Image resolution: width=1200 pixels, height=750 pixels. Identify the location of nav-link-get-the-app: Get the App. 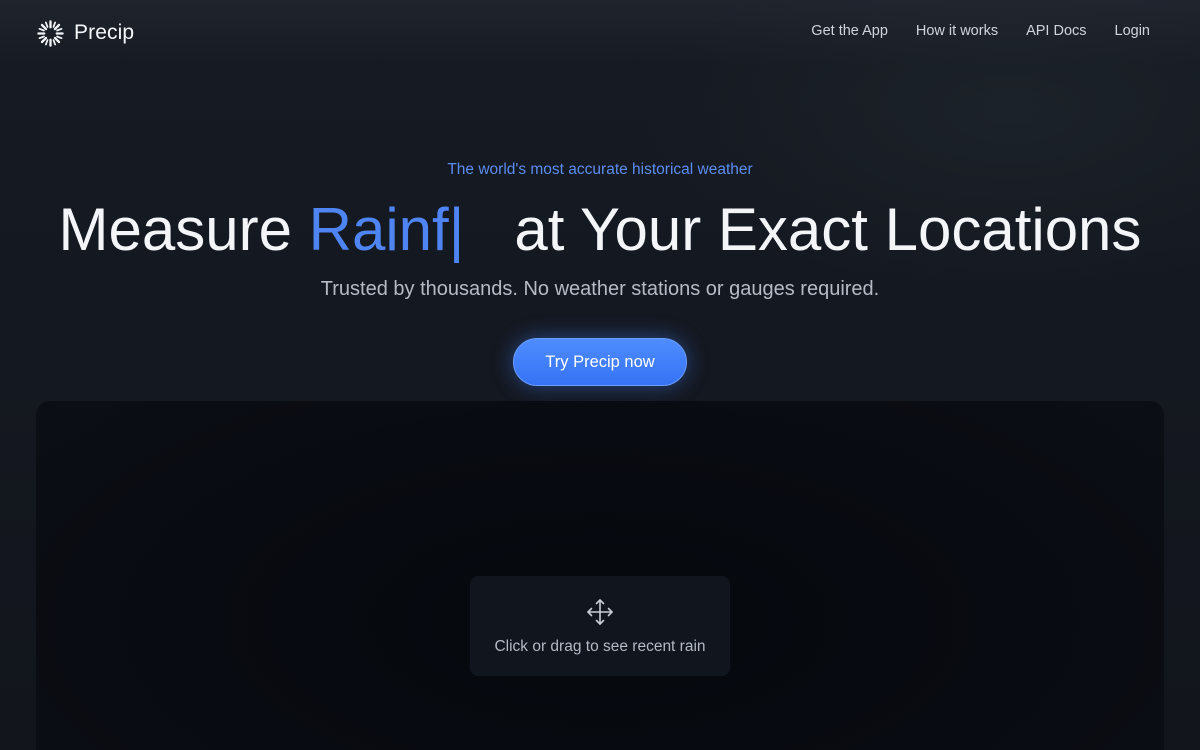
(849, 31).